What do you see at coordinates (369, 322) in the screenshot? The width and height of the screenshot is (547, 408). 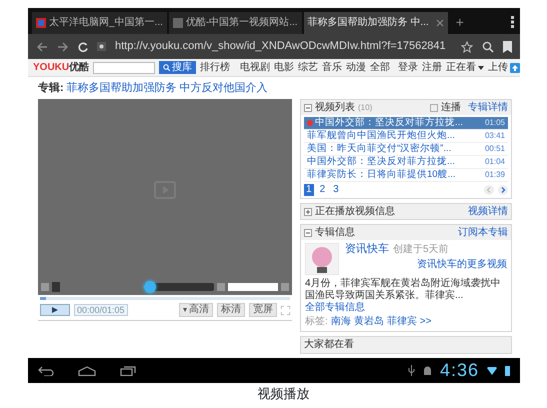 I see `tag-link: 黄岩岛` at bounding box center [369, 322].